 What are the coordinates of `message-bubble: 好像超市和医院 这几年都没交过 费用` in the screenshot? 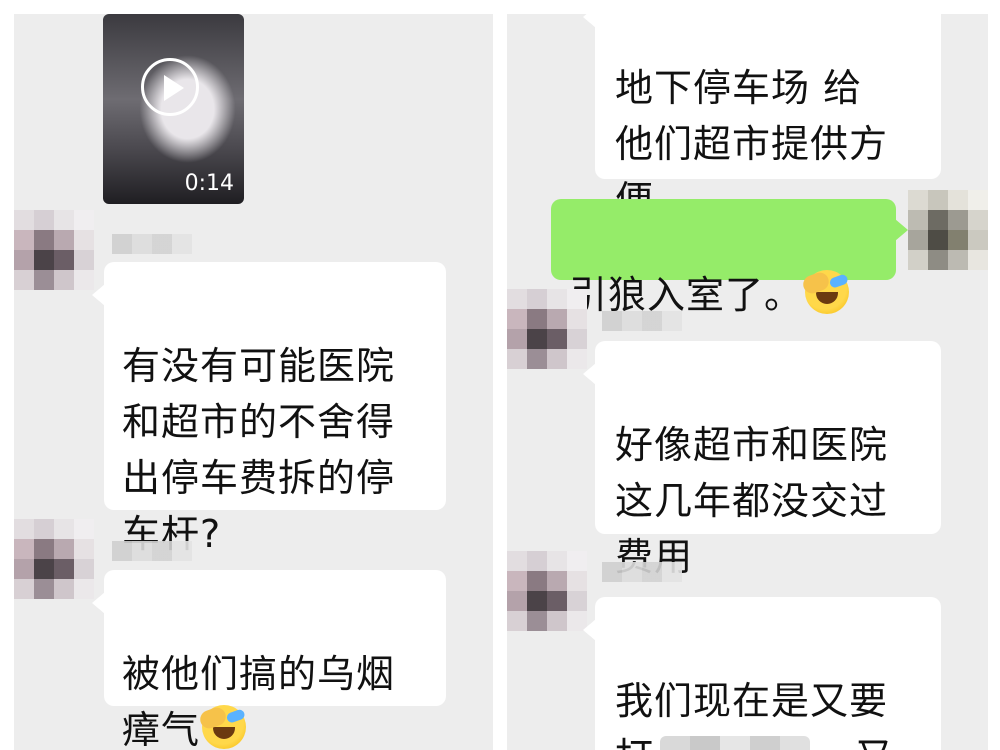 It's located at (762, 460).